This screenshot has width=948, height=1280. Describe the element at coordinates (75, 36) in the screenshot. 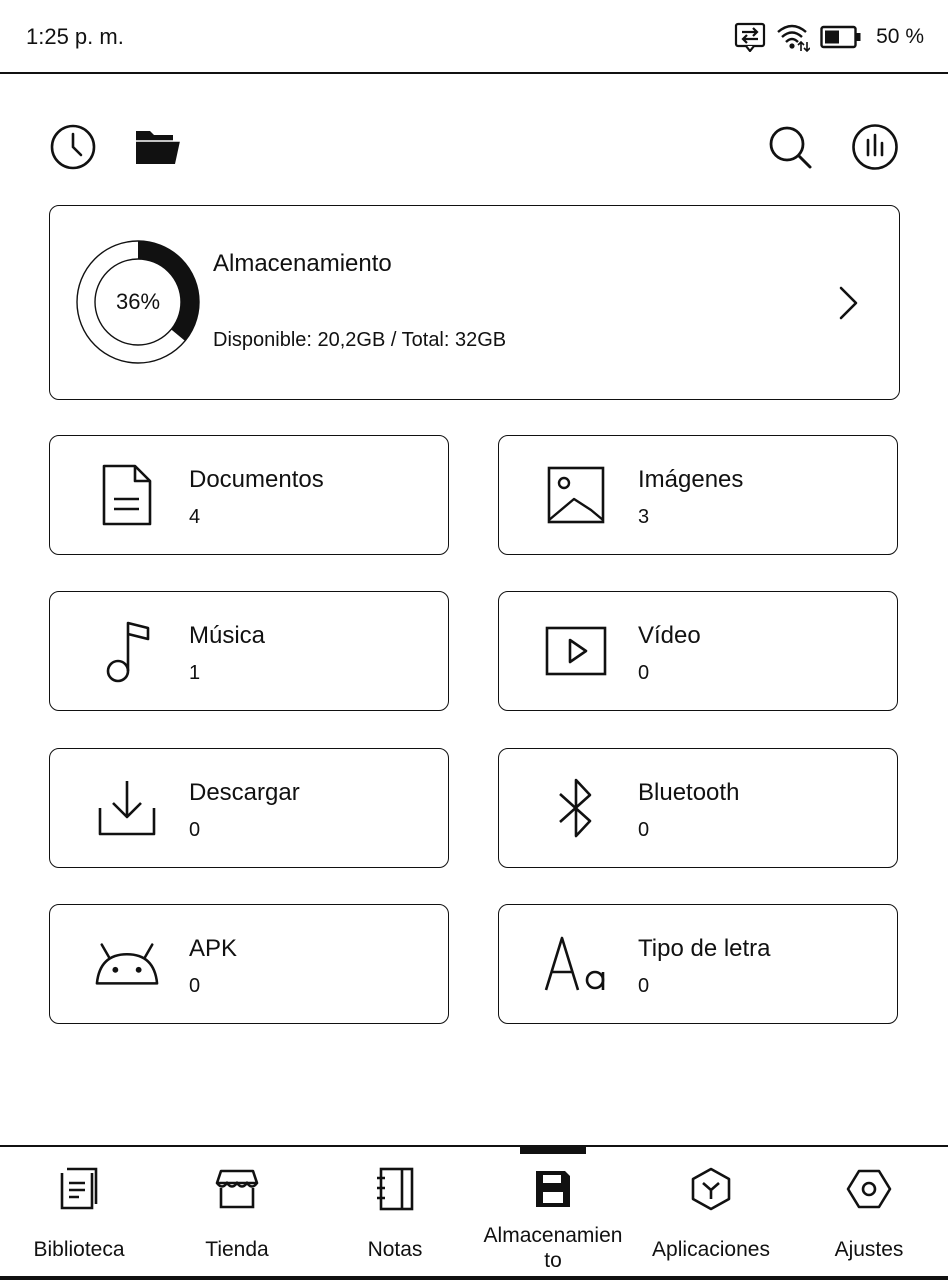

I see `status-time: 1:25 p. m.` at that location.